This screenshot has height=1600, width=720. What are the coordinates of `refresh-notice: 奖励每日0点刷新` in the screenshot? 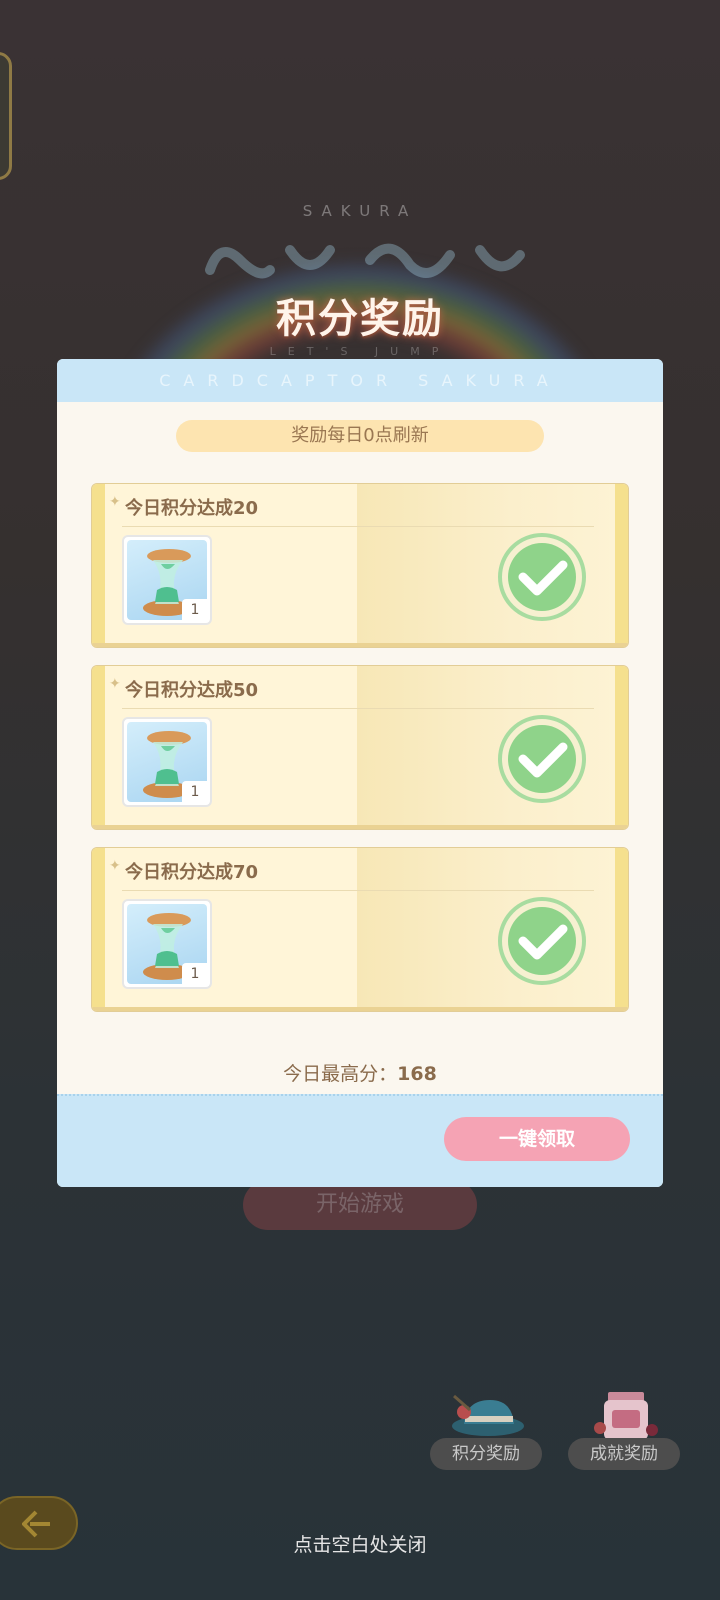 It's located at (360, 436).